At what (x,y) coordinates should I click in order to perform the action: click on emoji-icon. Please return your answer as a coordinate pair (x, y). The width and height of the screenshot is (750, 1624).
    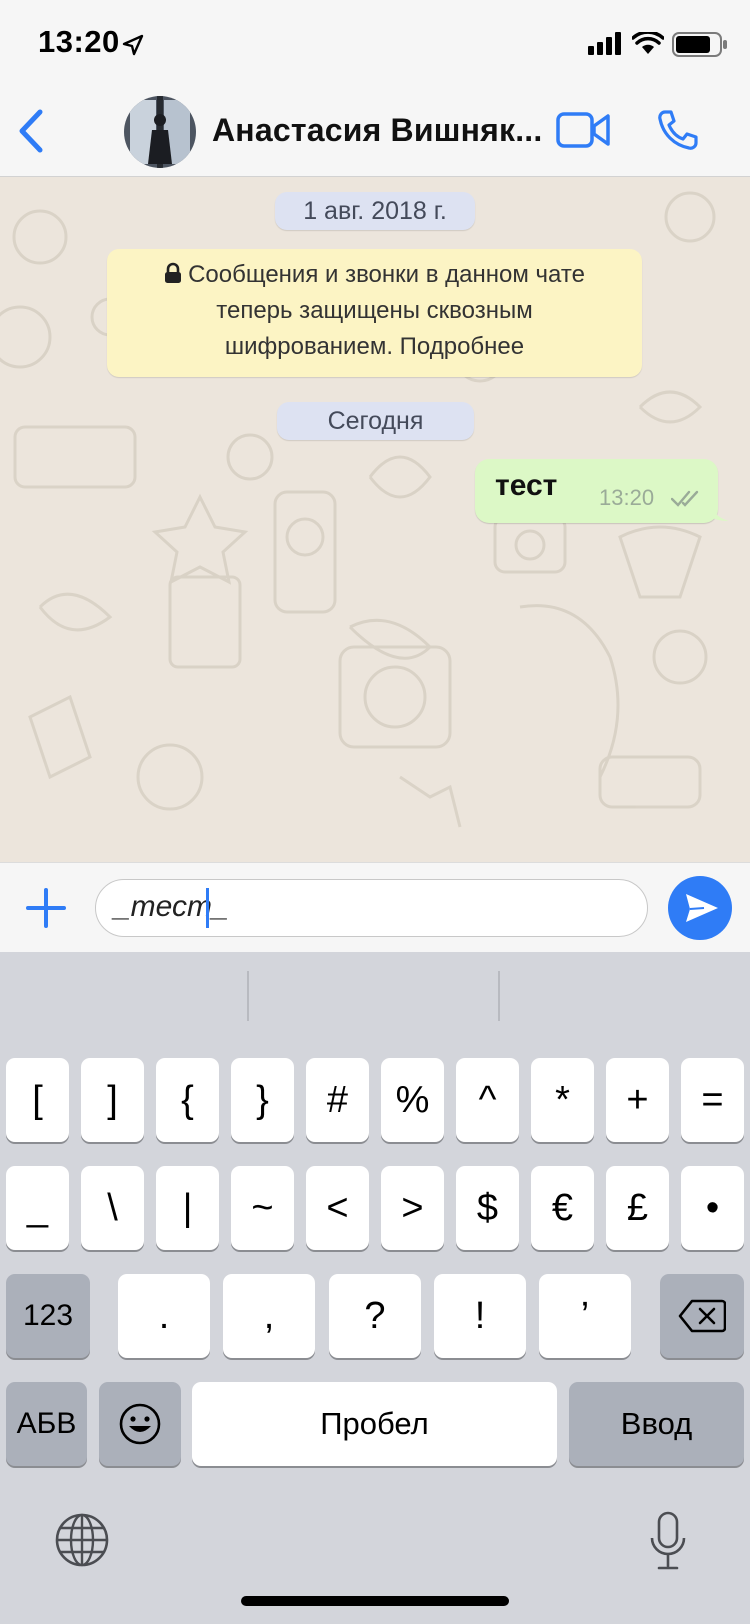
    Looking at the image, I should click on (140, 1424).